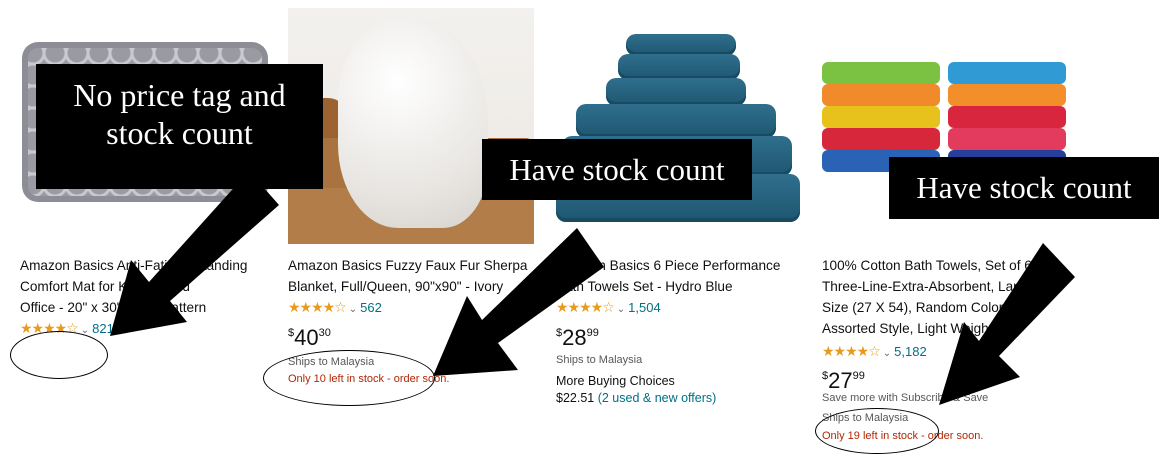 Image resolution: width=1159 pixels, height=454 pixels. What do you see at coordinates (617, 169) in the screenshot?
I see `callout-stock-count-1: Have stock count` at bounding box center [617, 169].